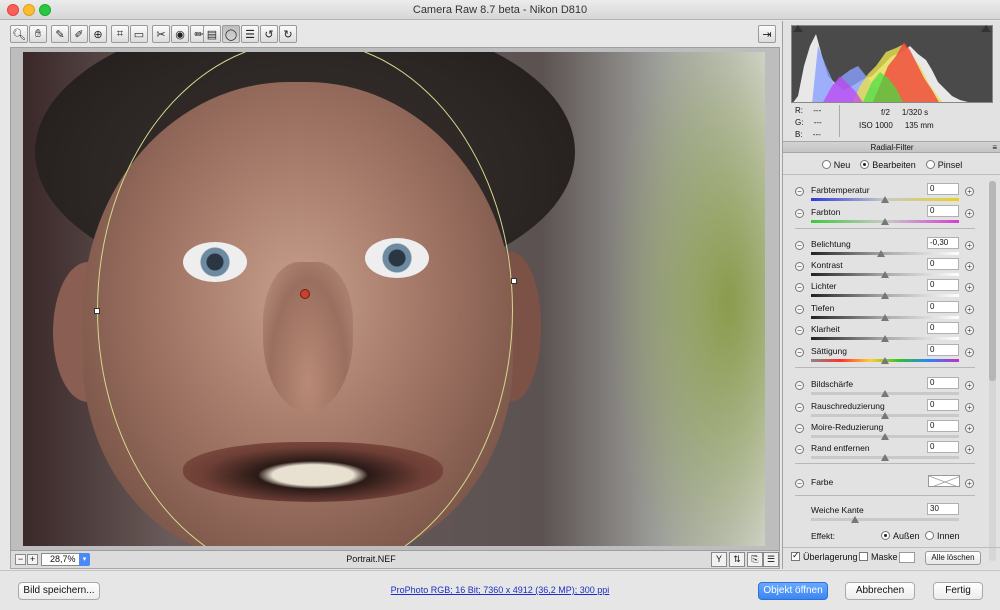  What do you see at coordinates (795, 555) in the screenshot?
I see `overlay-check` at bounding box center [795, 555].